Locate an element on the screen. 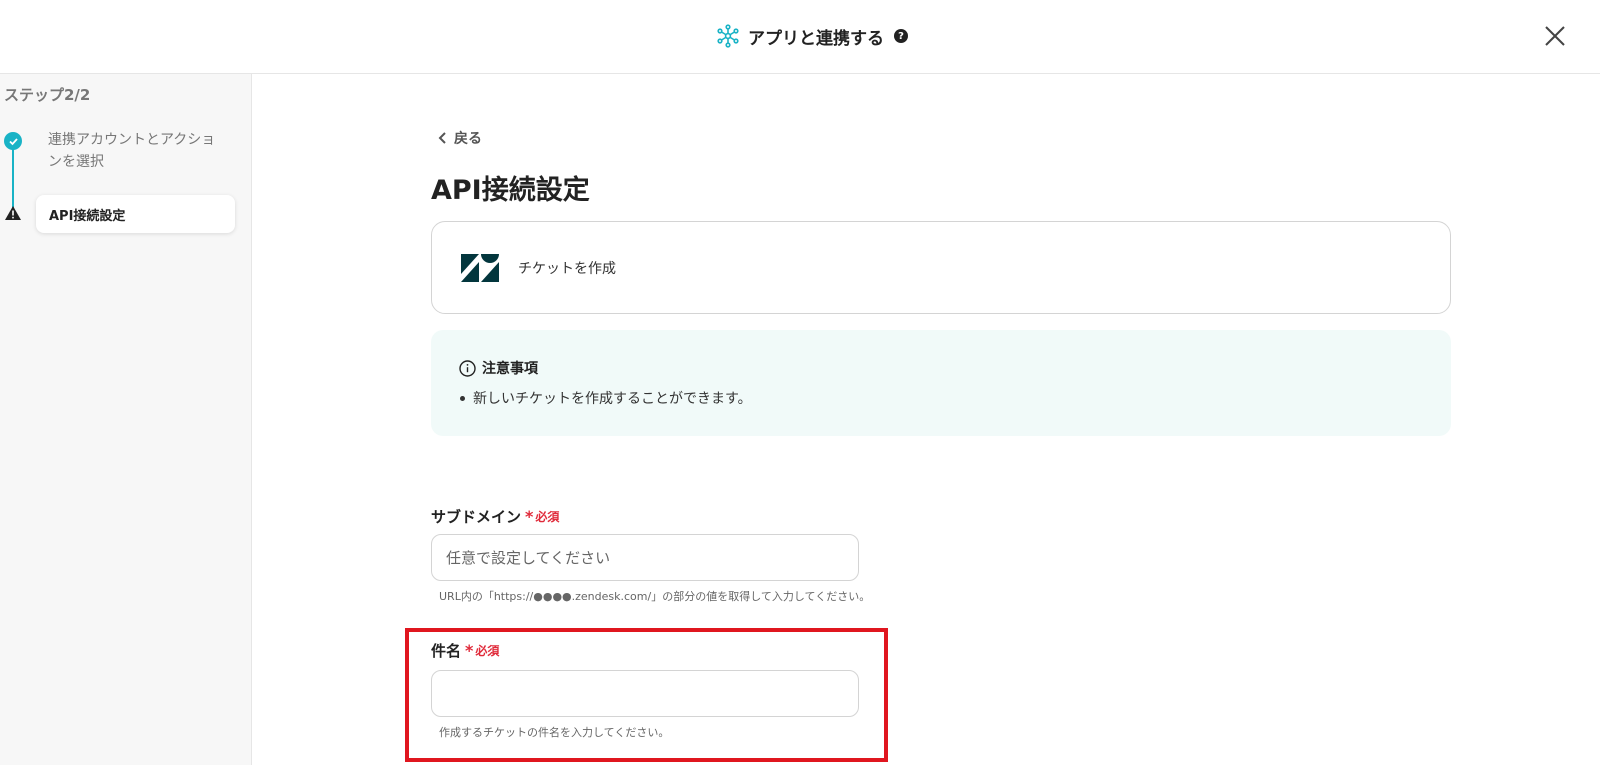  subdomain-label: サブドメイン * 必須 is located at coordinates (495, 516).